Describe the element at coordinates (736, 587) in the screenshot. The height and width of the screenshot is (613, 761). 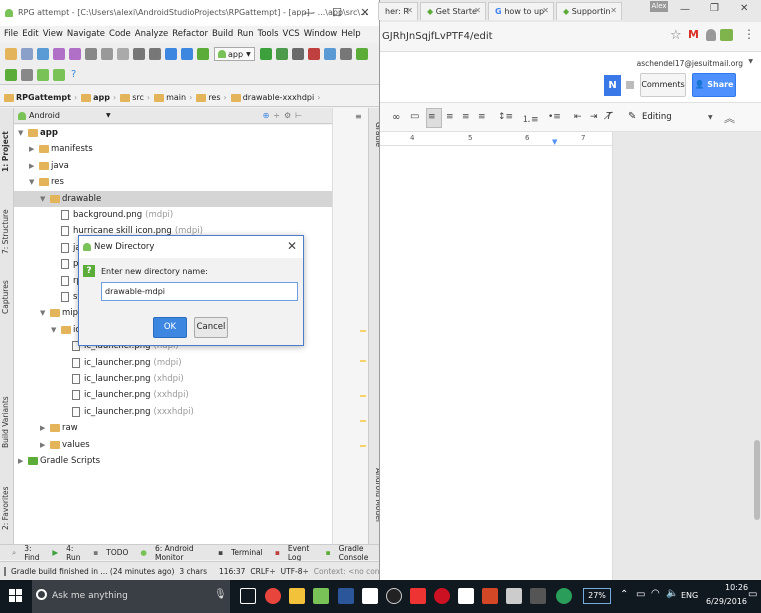
I see `clock-time: 10:26` at that location.